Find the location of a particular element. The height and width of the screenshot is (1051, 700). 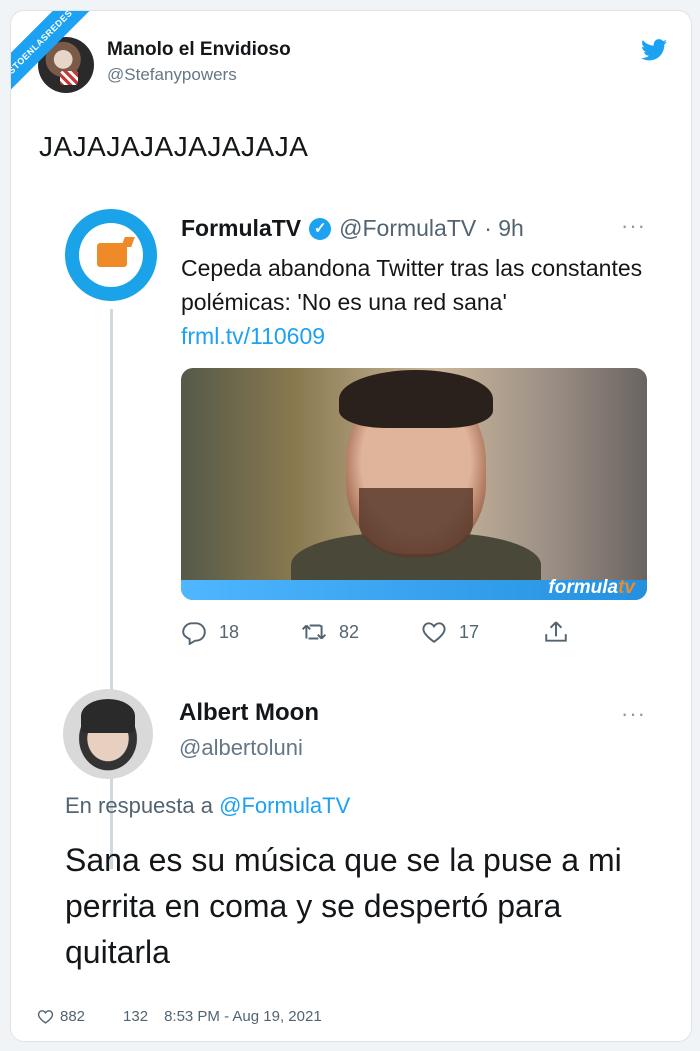

tweet-footer: 882 132 8:53 PM - Aug 19, 2021 is located at coordinates (179, 1016).